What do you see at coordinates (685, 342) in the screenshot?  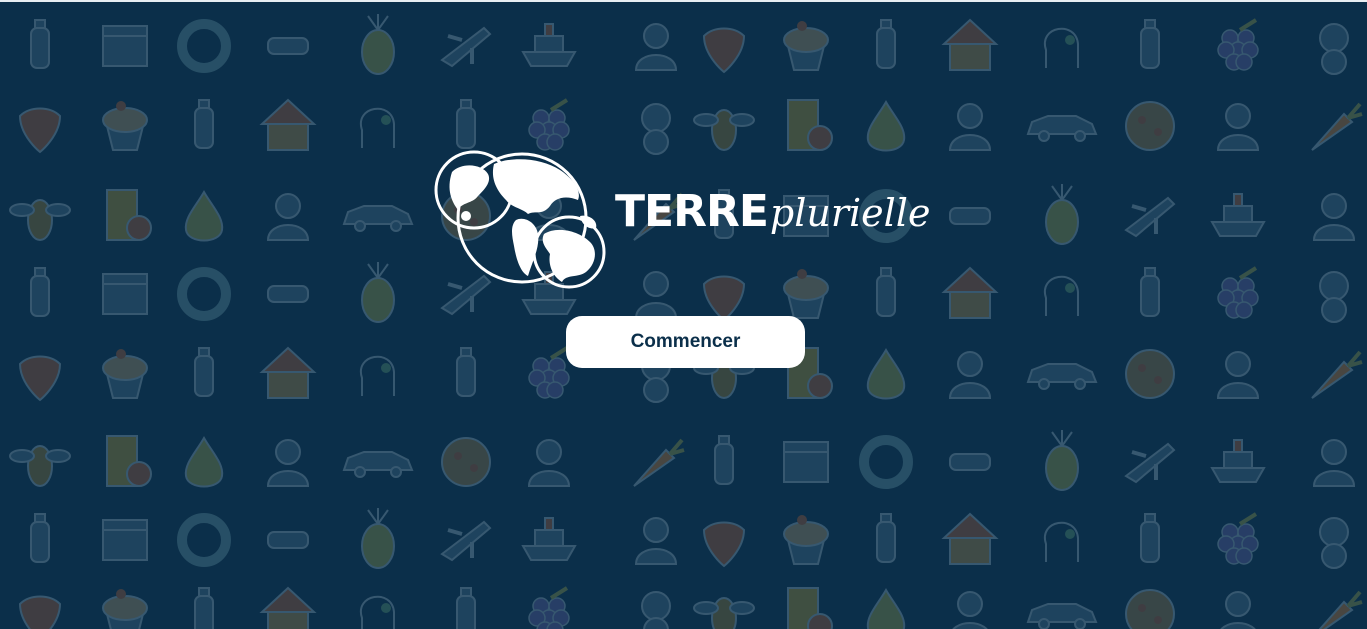 I see `start-button: Commencer` at bounding box center [685, 342].